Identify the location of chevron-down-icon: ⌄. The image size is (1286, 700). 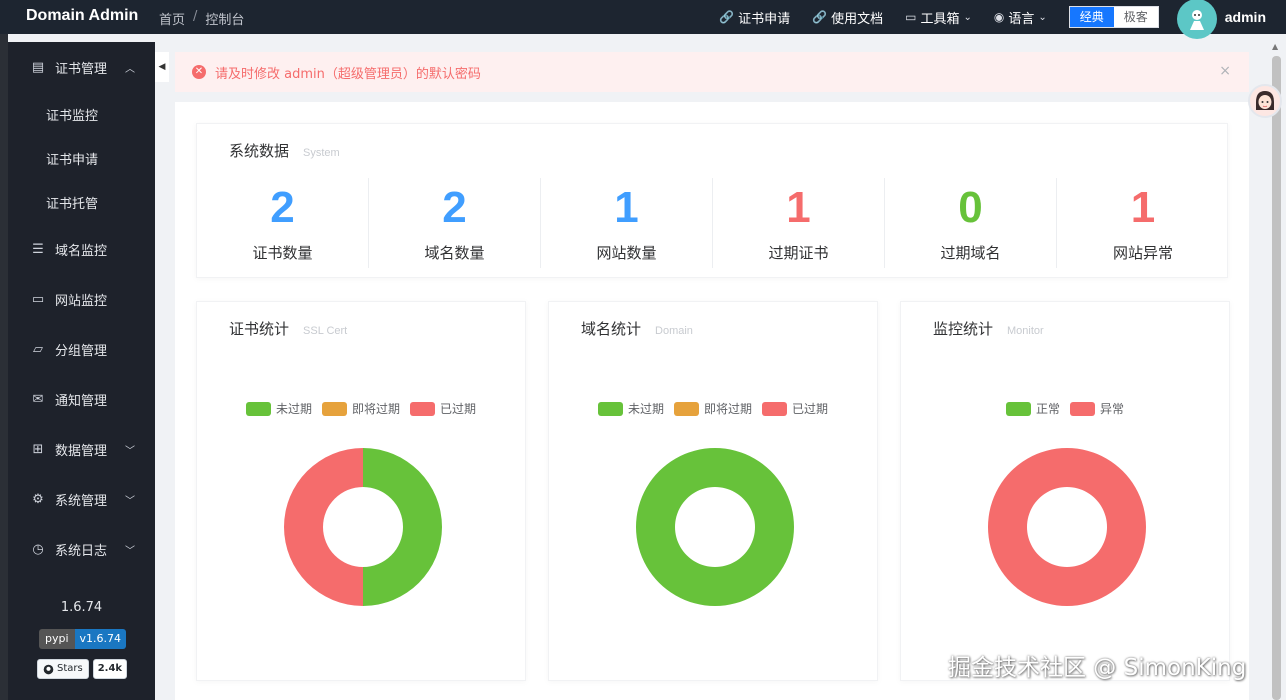
(967, 17).